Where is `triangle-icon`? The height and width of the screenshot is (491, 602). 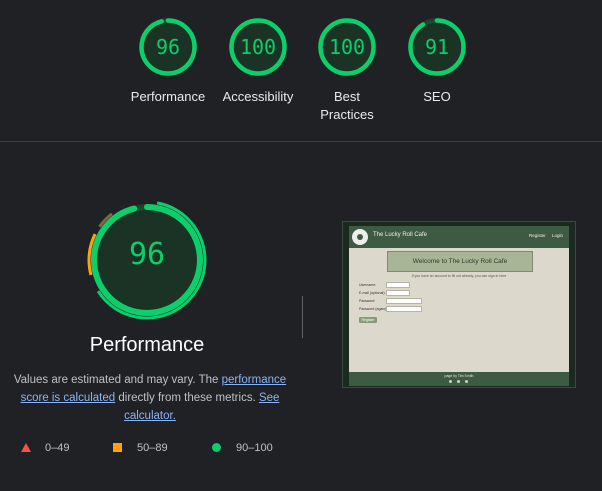 triangle-icon is located at coordinates (26, 447).